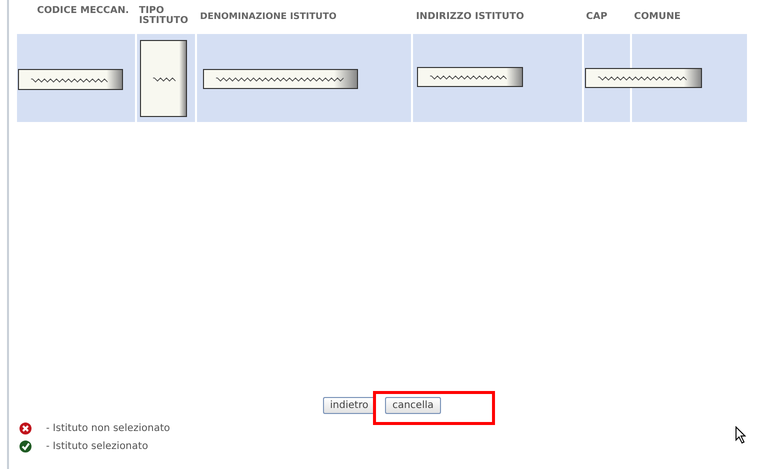 This screenshot has height=469, width=762. What do you see at coordinates (596, 17) in the screenshot?
I see `column-header: CAP` at bounding box center [596, 17].